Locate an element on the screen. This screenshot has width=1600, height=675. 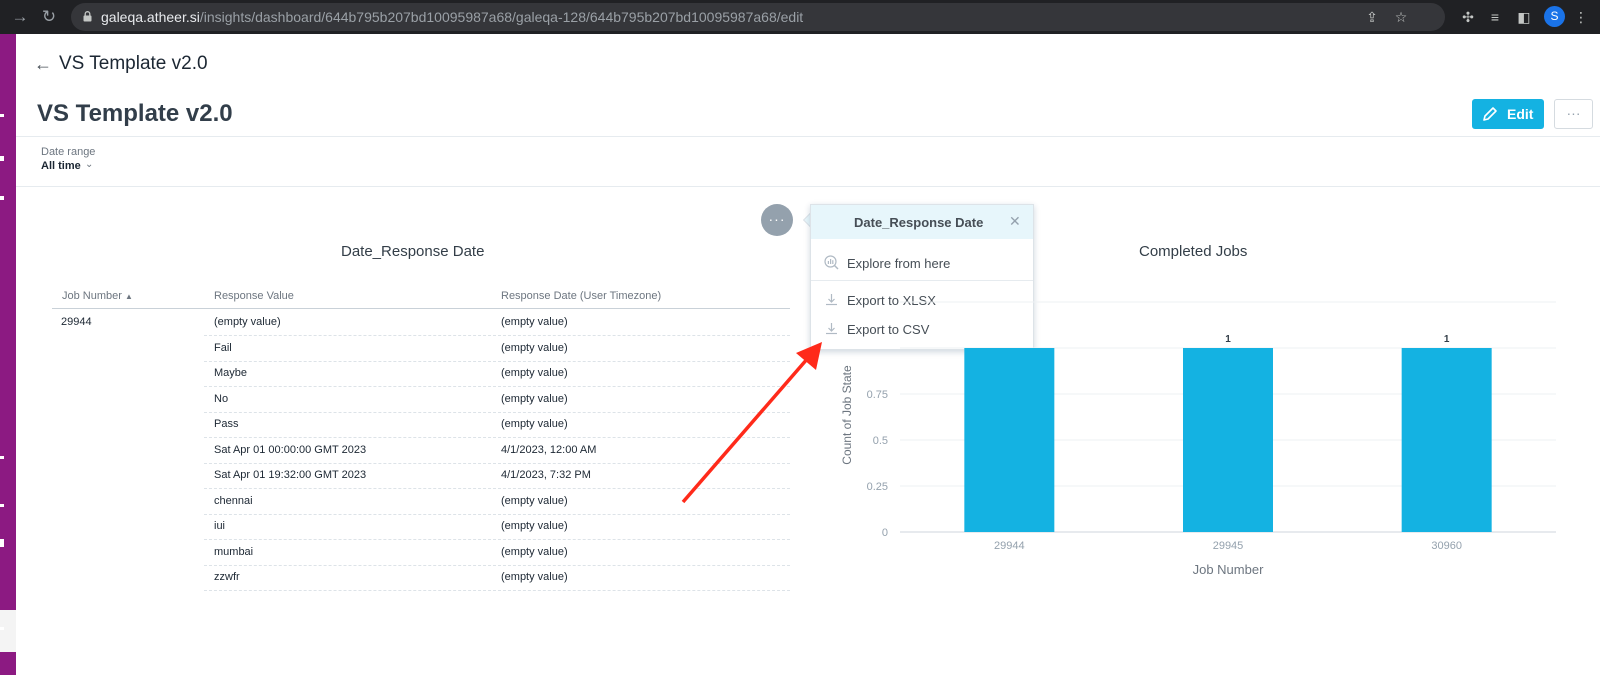
response-value-cell: iui is located at coordinates (220, 526).